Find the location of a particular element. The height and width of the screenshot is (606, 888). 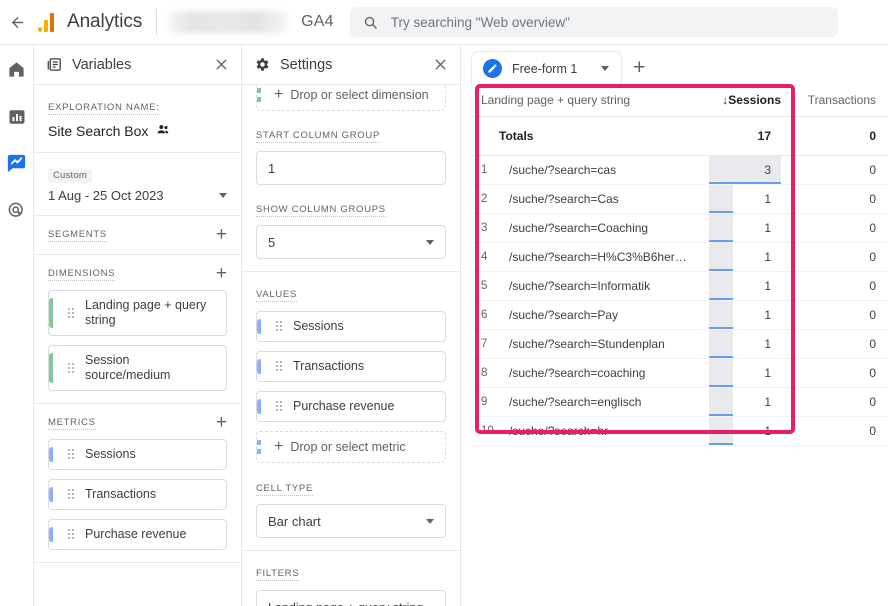

metric-chip: Transactions is located at coordinates (137, 494).